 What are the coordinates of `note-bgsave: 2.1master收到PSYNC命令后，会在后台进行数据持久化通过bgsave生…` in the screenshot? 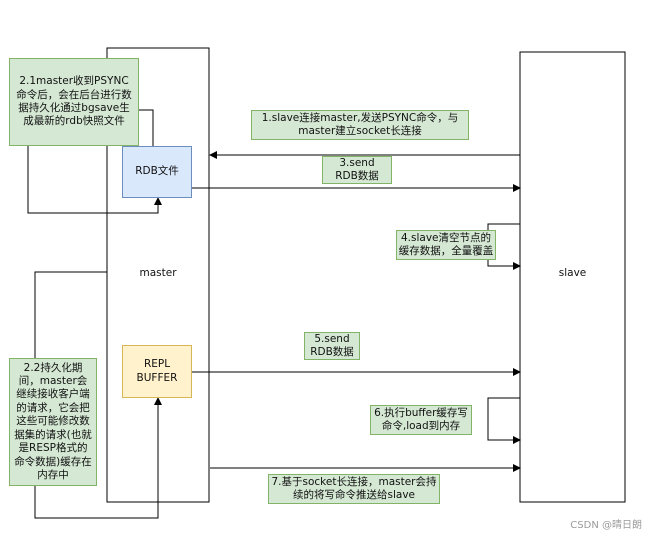 It's located at (74, 102).